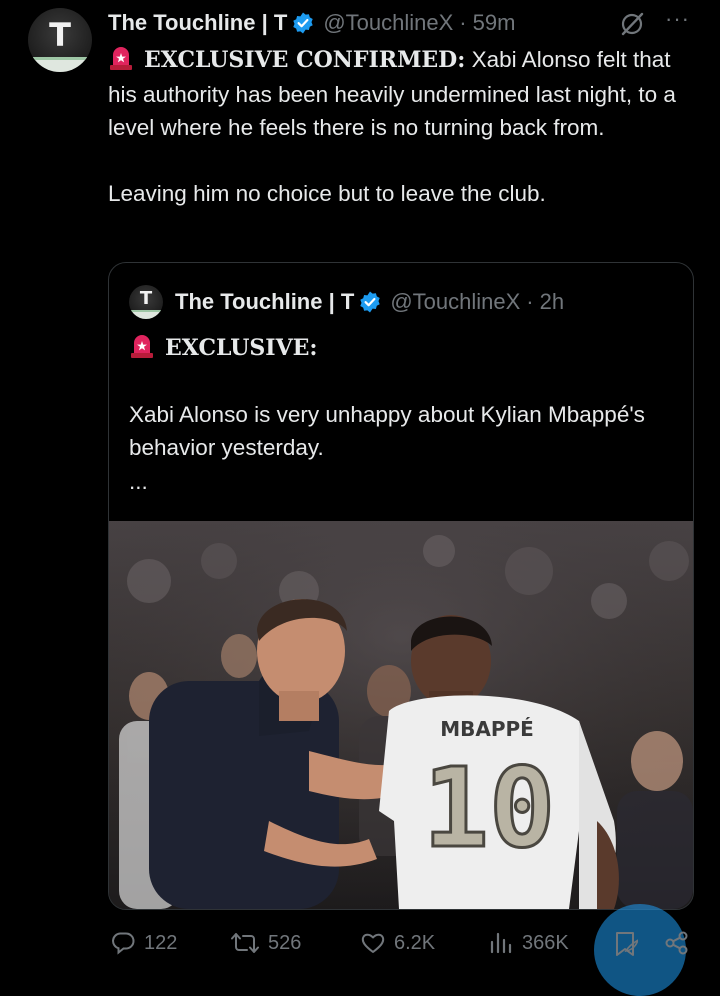 The height and width of the screenshot is (996, 720). Describe the element at coordinates (625, 946) in the screenshot. I see `bookmark-icon` at that location.